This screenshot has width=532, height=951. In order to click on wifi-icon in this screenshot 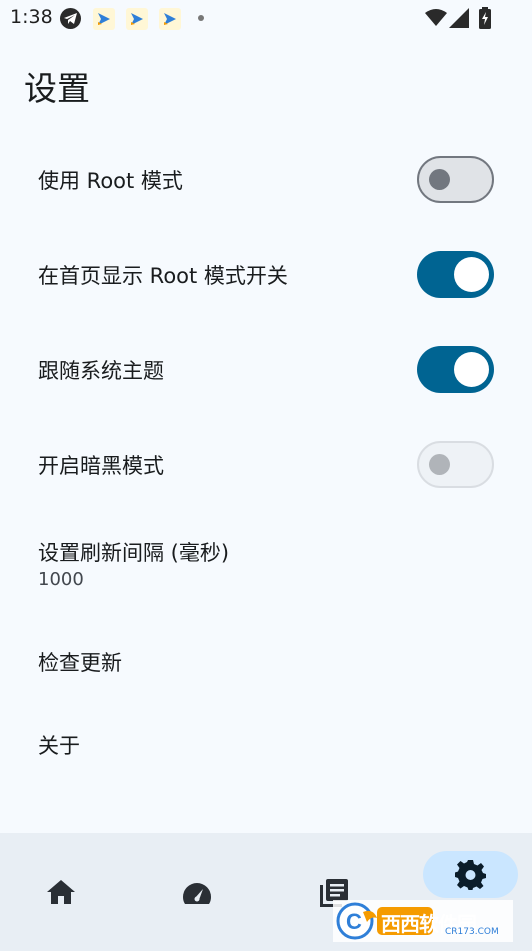, I will do `click(436, 19)`.